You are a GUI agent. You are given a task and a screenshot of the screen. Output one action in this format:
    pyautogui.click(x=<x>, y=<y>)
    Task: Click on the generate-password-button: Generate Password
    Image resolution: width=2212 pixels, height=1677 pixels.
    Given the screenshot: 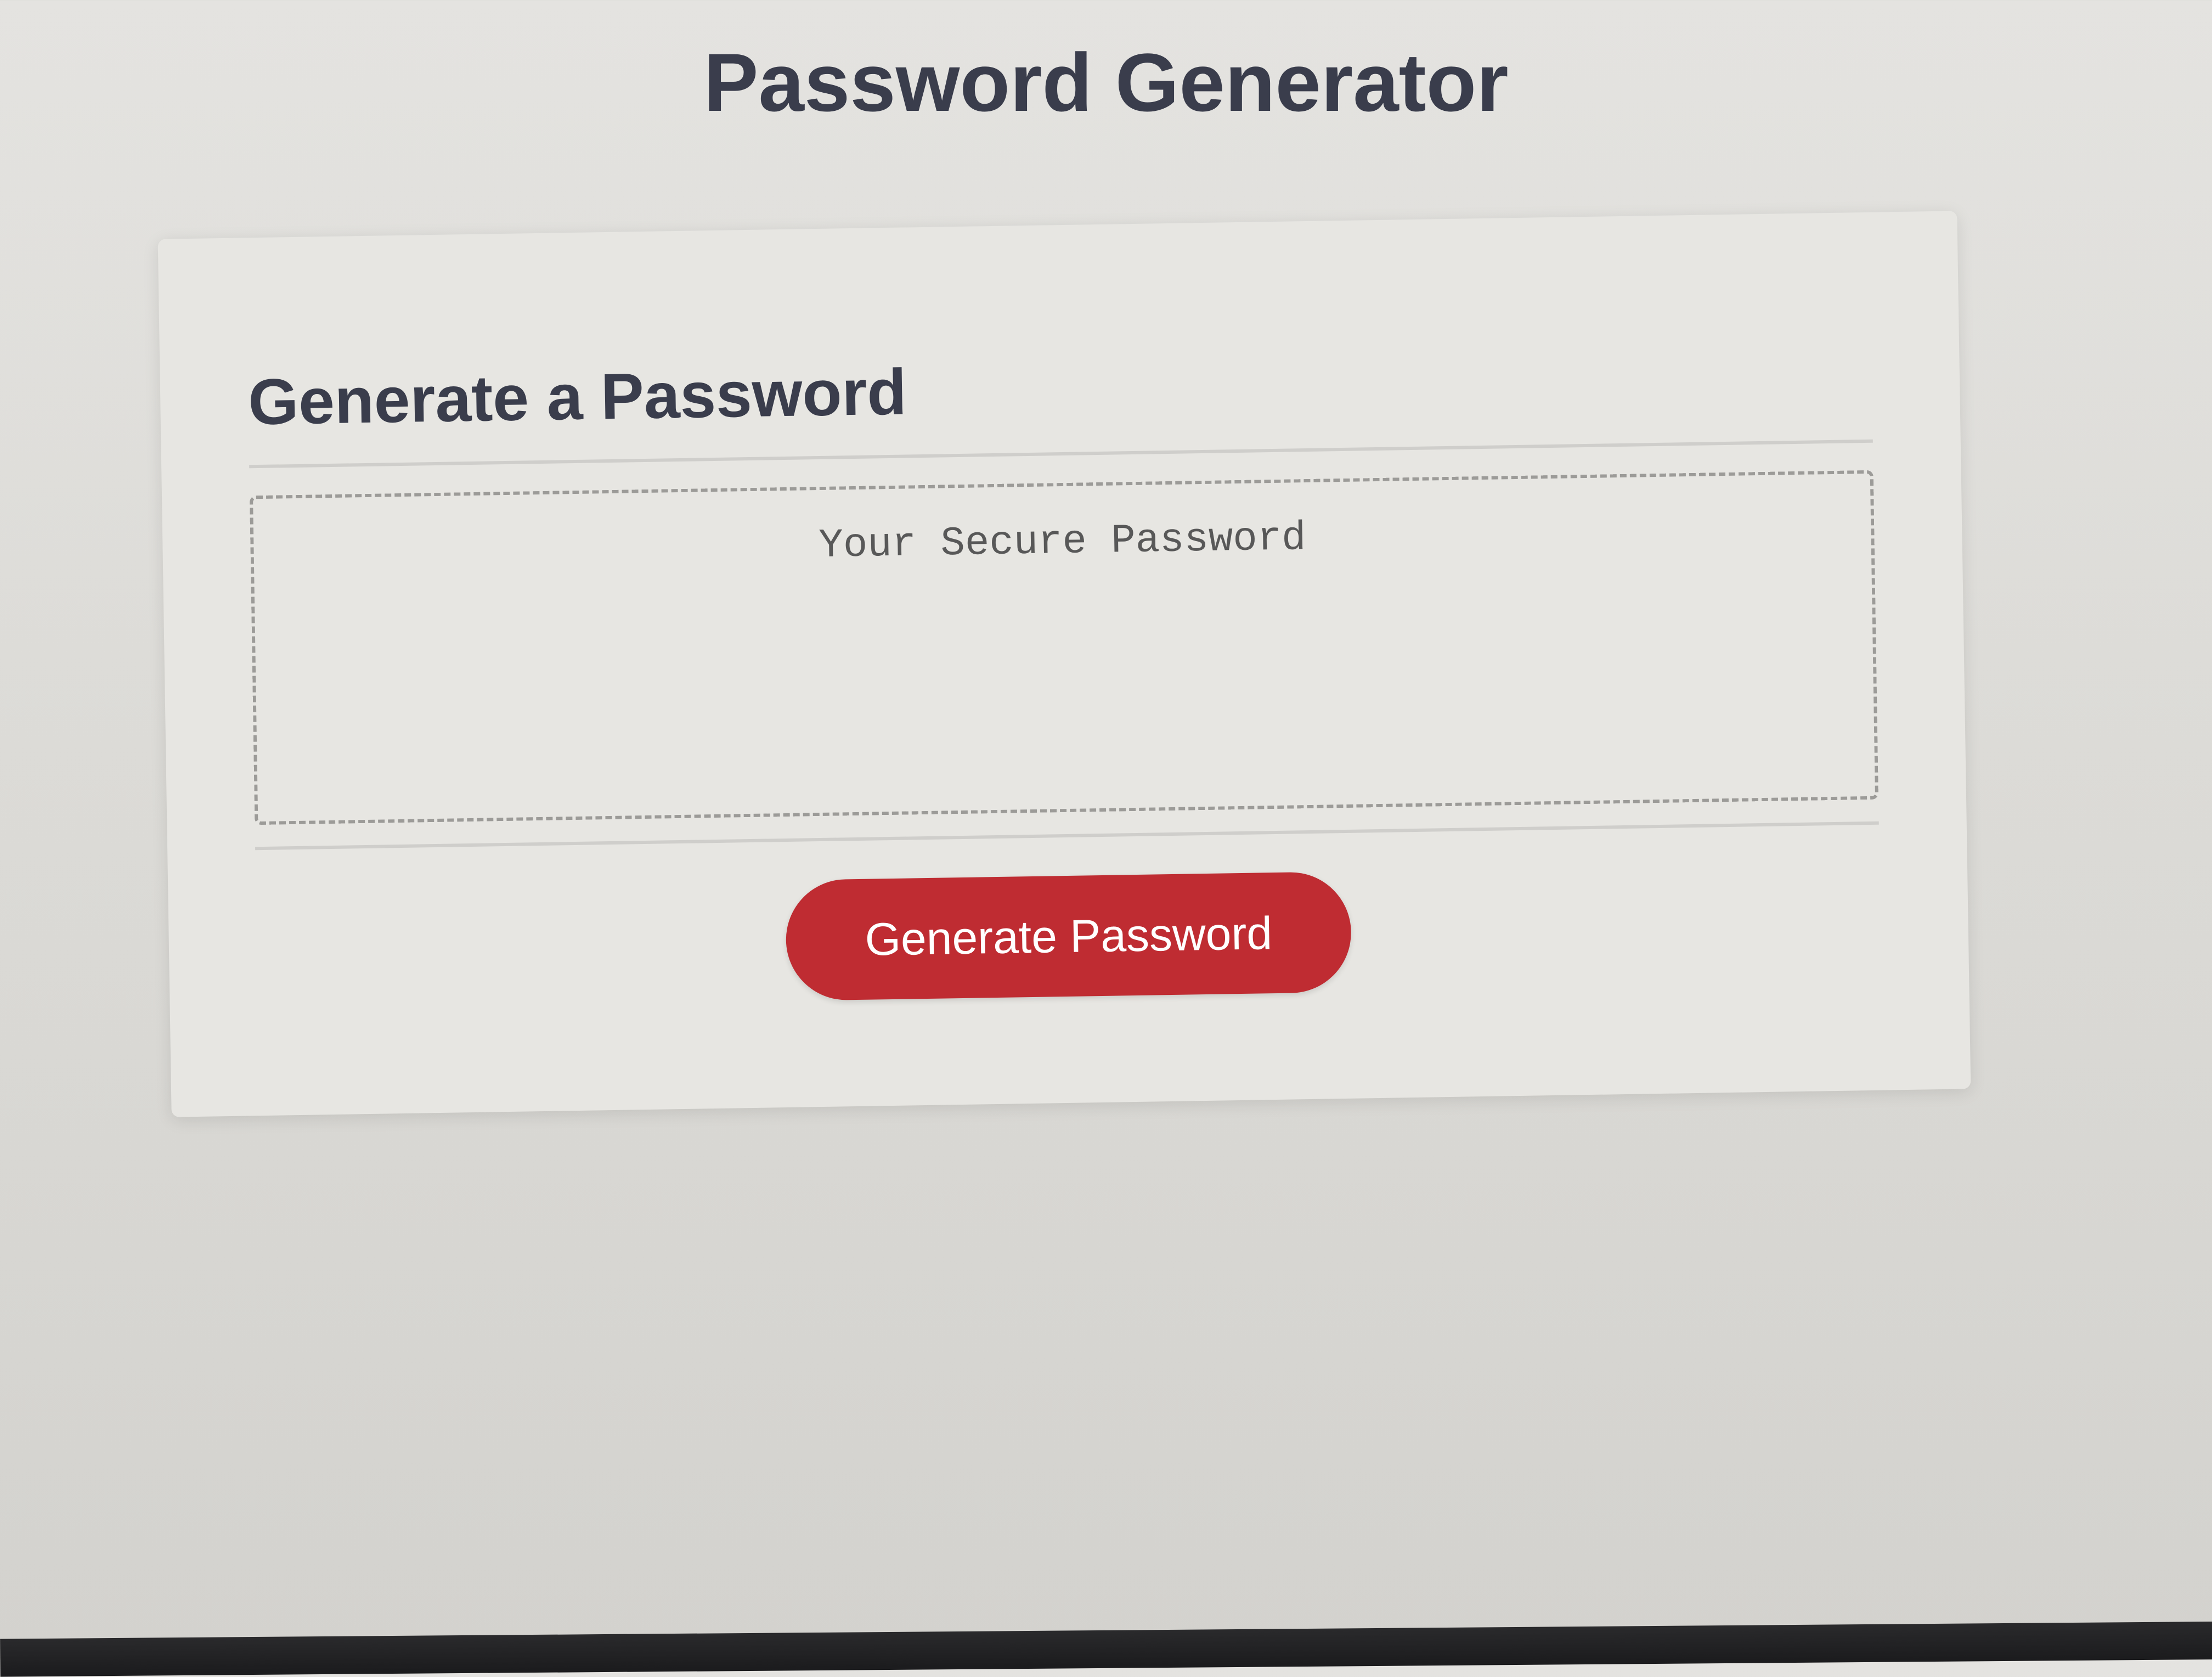 What is the action you would take?
    pyautogui.click(x=1068, y=936)
    